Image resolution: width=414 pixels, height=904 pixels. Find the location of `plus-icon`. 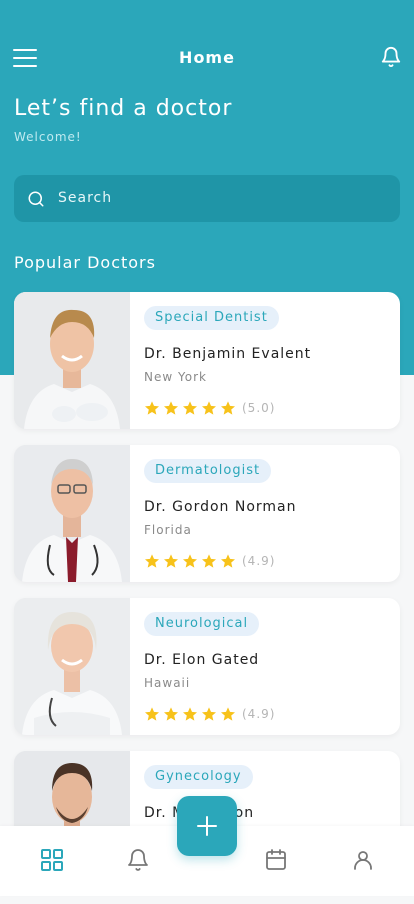

plus-icon is located at coordinates (207, 826).